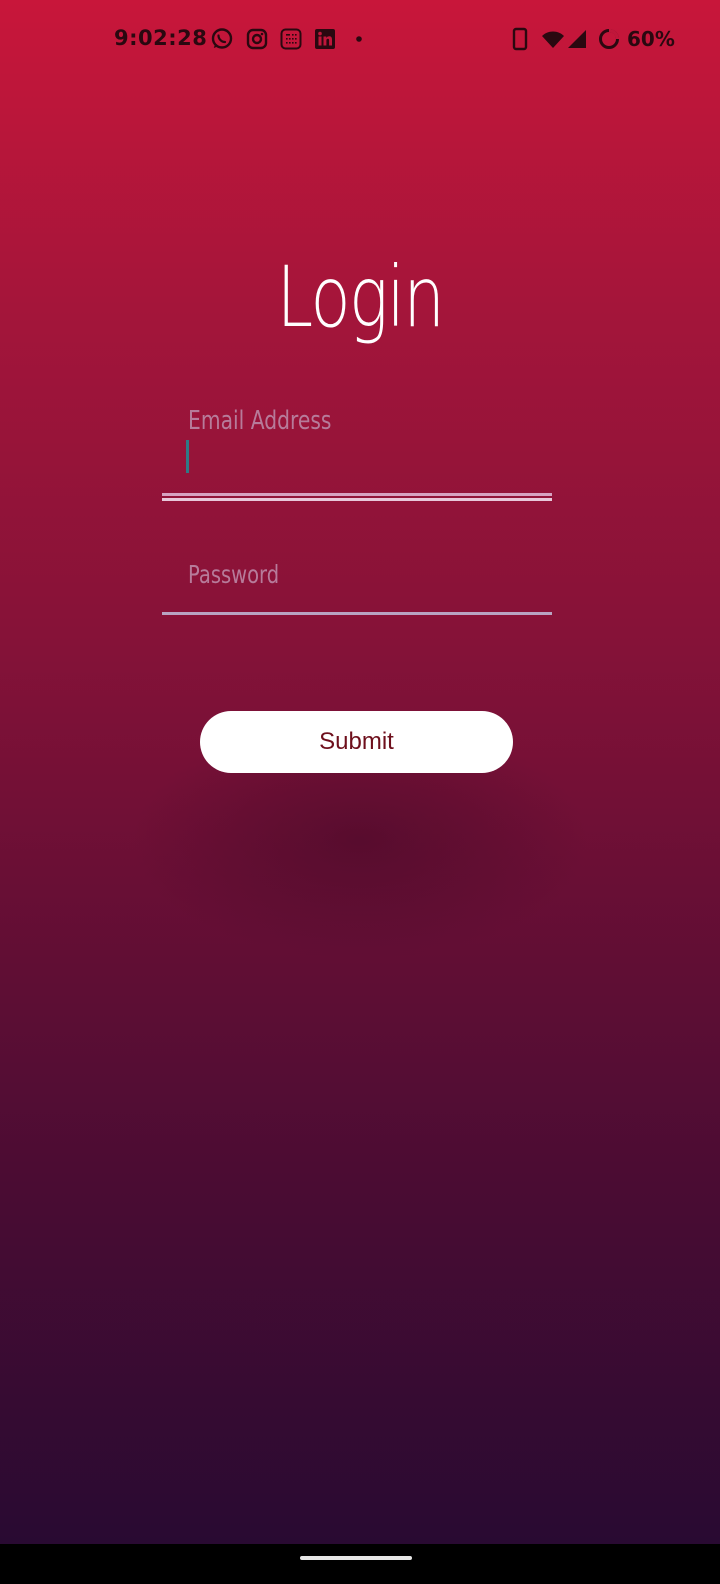 The width and height of the screenshot is (720, 1584). What do you see at coordinates (609, 38) in the screenshot?
I see `battery-ring-icon` at bounding box center [609, 38].